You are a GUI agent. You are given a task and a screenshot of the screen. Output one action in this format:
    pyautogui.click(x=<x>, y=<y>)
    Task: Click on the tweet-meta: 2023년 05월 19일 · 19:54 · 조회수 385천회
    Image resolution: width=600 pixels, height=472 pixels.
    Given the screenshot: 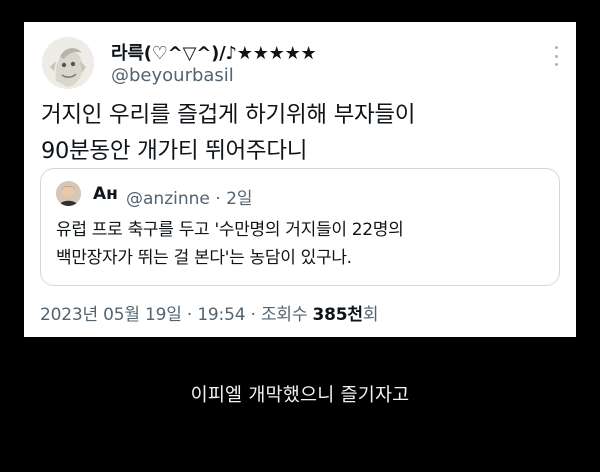 What is the action you would take?
    pyautogui.click(x=209, y=312)
    